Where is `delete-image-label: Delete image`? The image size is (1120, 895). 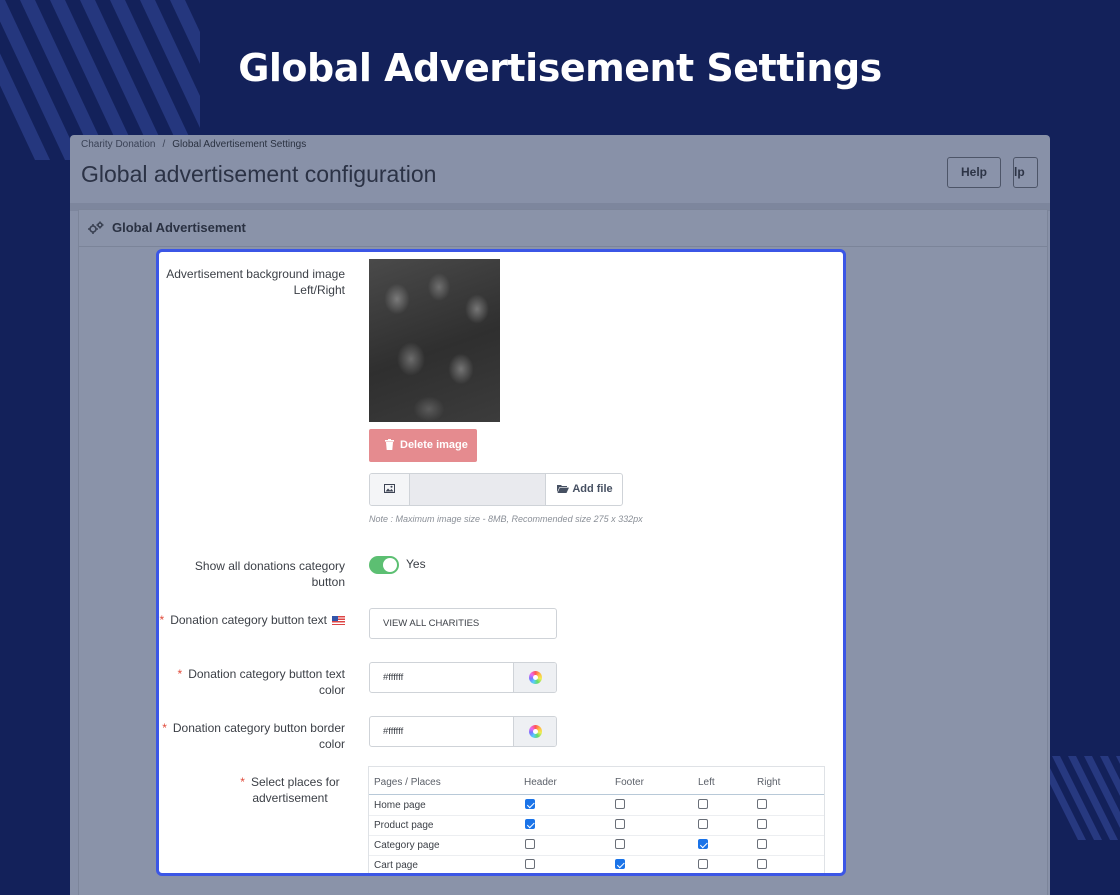
delete-image-label: Delete image is located at coordinates (434, 445).